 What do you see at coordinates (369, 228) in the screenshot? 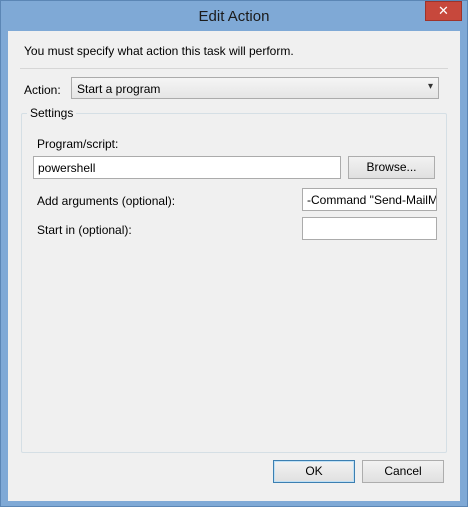
I see `start-in-input` at bounding box center [369, 228].